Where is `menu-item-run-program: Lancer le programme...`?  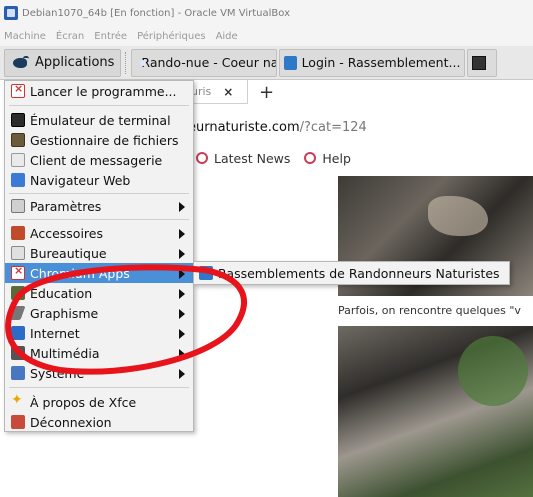 menu-item-run-program: Lancer le programme... is located at coordinates (99, 91).